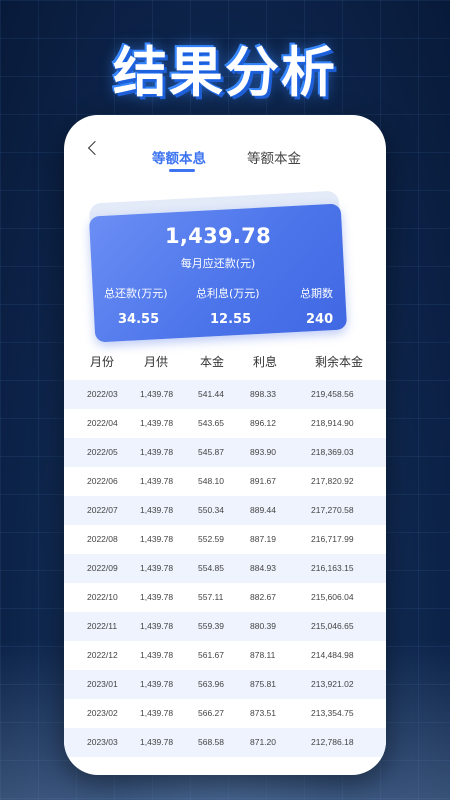 Image resolution: width=450 pixels, height=800 pixels. Describe the element at coordinates (332, 742) in the screenshot. I see `cell-remaining: 212,786.18` at that location.